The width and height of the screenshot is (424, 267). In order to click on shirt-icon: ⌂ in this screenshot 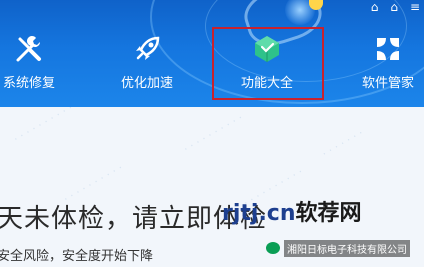, I will do `click(394, 7)`.